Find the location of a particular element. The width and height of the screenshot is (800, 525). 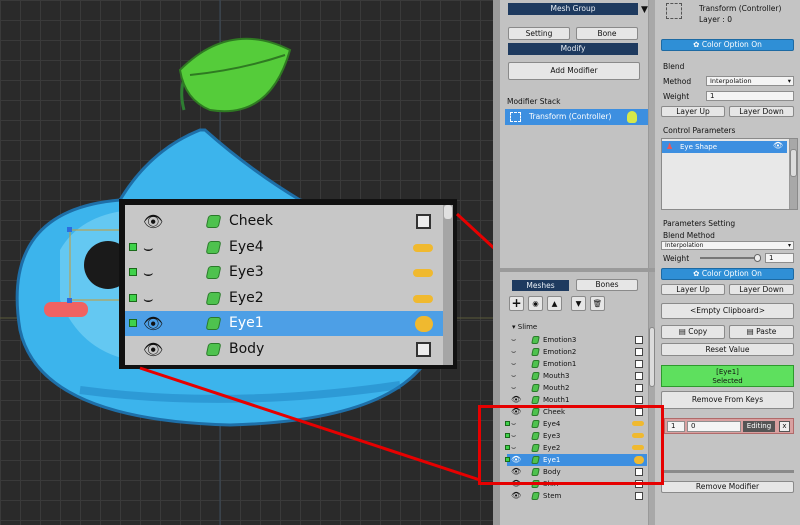

control-params-label: Control Parameters is located at coordinates (699, 130).